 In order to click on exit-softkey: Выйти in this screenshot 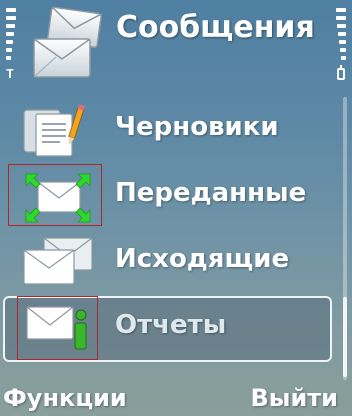, I will do `click(294, 398)`.